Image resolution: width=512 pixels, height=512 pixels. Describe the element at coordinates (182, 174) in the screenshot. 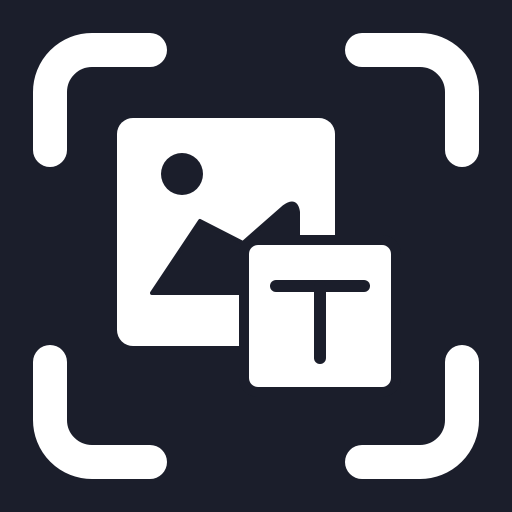

I see `sun-circle` at that location.